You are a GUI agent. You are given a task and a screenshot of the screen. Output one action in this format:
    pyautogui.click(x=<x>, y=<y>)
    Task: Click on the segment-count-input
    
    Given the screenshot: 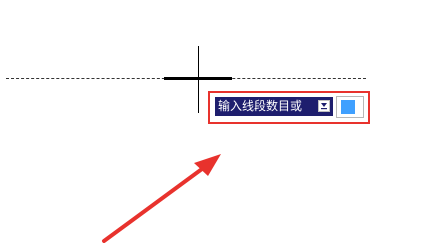 What is the action you would take?
    pyautogui.click(x=350, y=107)
    